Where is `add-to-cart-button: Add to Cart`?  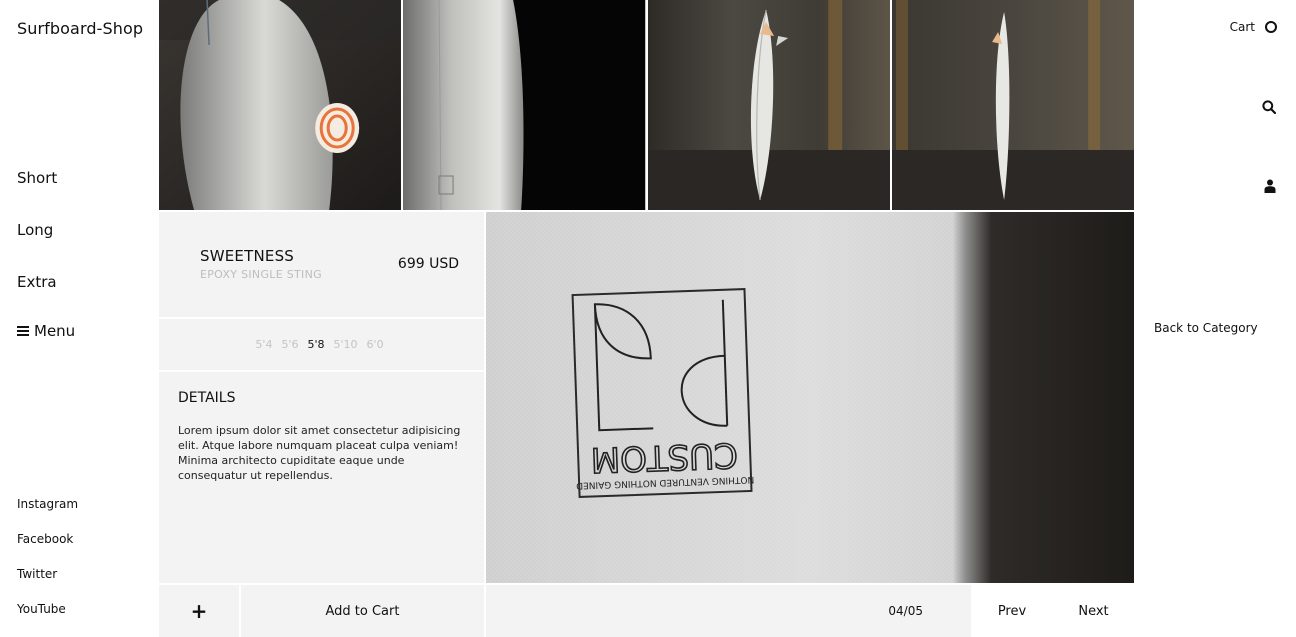
add-to-cart-button: Add to Cart is located at coordinates (362, 611).